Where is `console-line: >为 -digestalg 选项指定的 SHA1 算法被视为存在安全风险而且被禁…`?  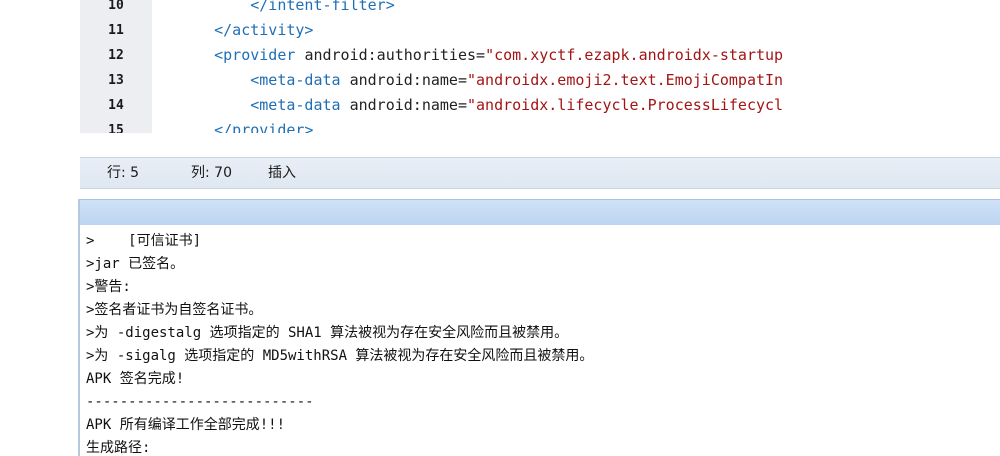
console-line: >为 -digestalg 选项指定的 SHA1 算法被视为存在安全风险而且被禁… is located at coordinates (327, 333).